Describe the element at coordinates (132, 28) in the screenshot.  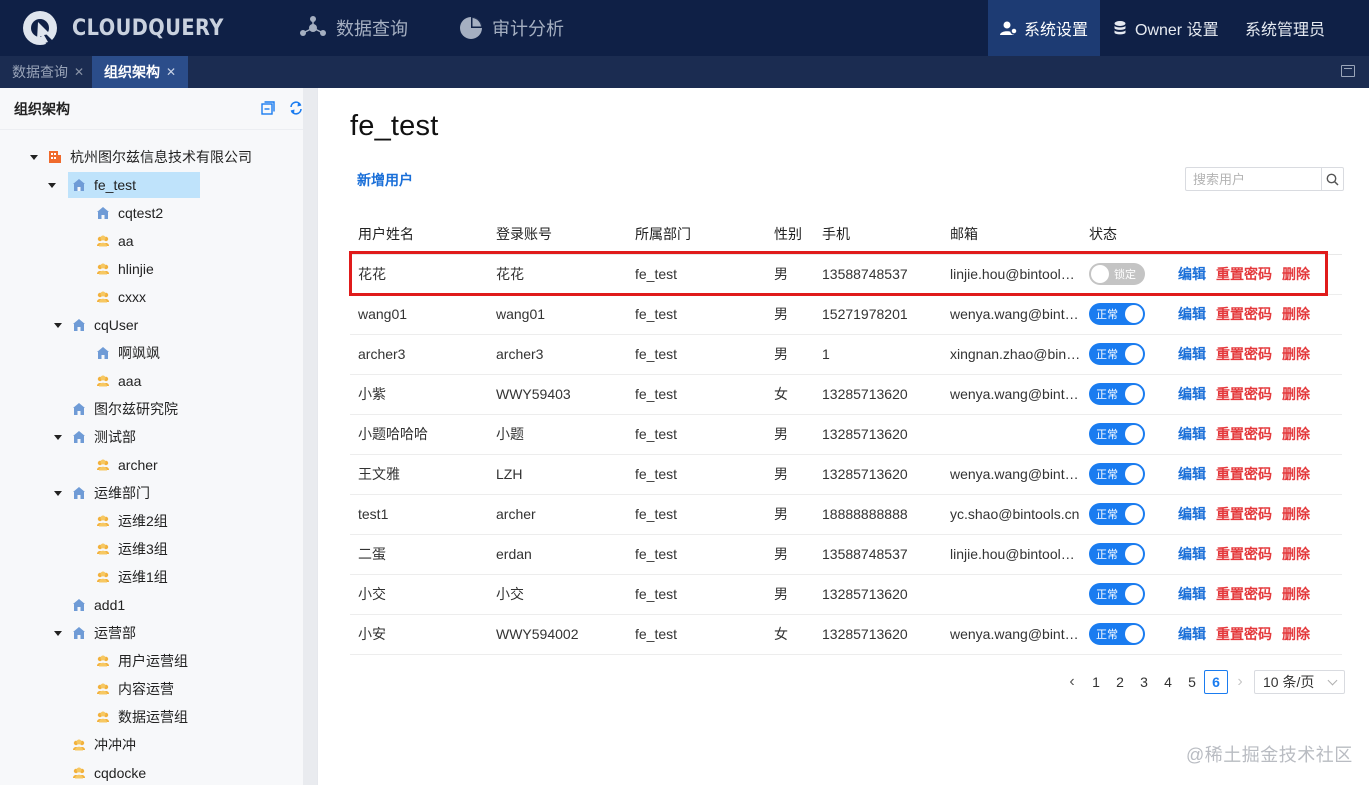
I see `app-logo: CLOUDQUERY` at that location.